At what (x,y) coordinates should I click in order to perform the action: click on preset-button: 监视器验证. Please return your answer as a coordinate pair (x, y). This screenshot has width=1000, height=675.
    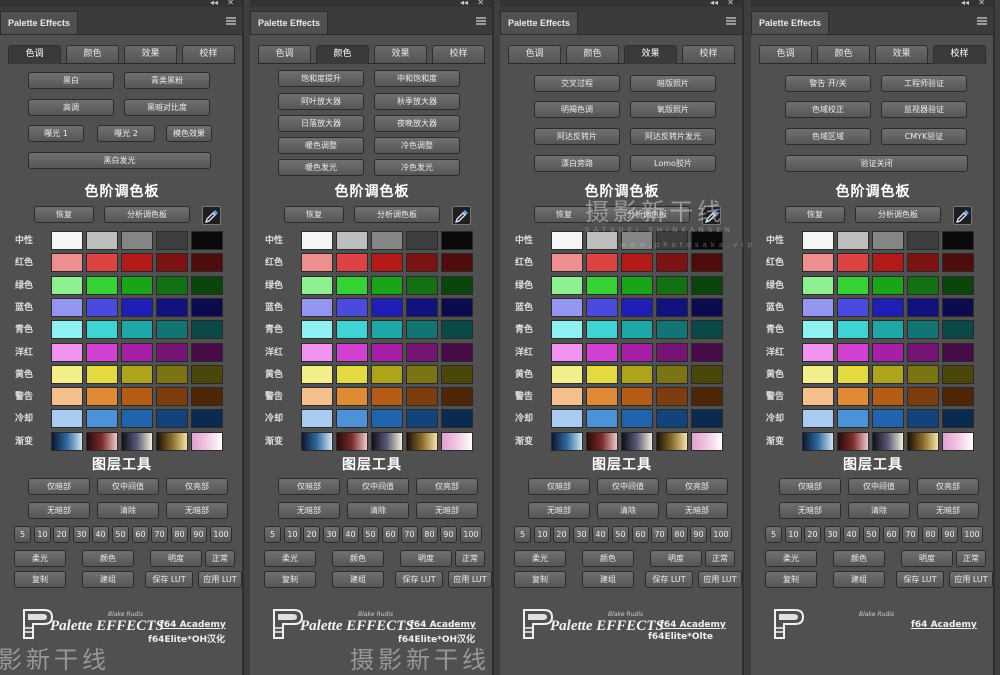
    Looking at the image, I should click on (924, 109).